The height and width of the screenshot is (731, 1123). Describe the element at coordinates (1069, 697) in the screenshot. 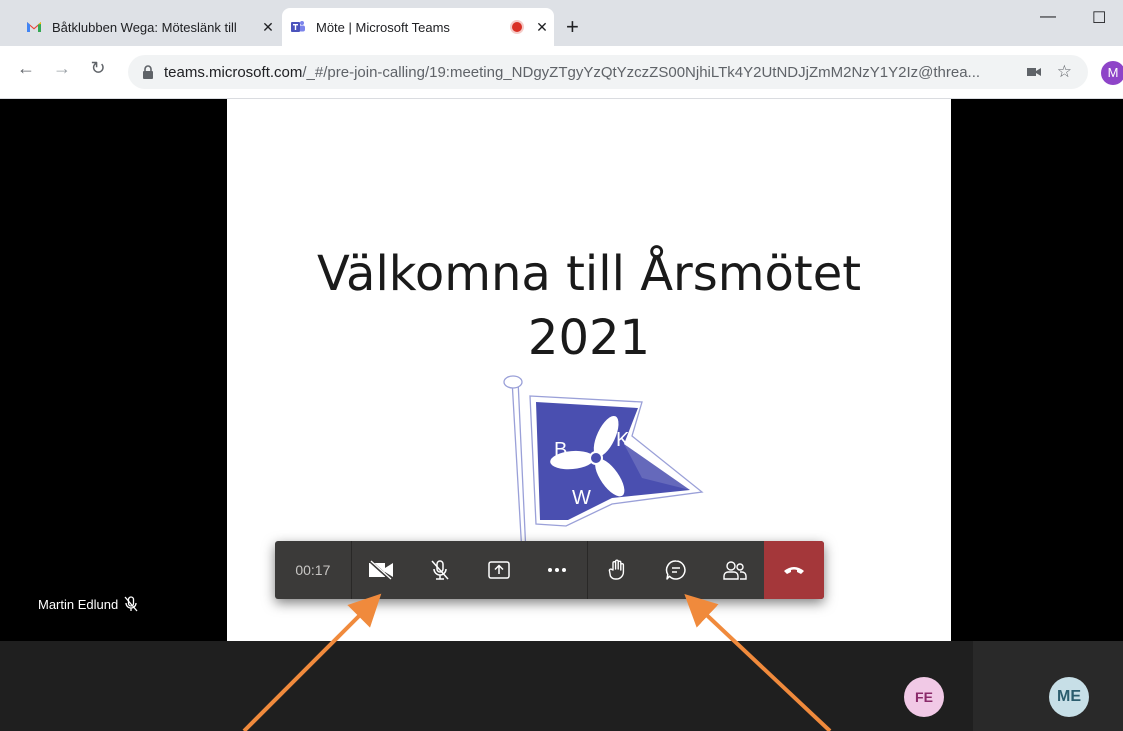

I see `avatar: ME` at that location.